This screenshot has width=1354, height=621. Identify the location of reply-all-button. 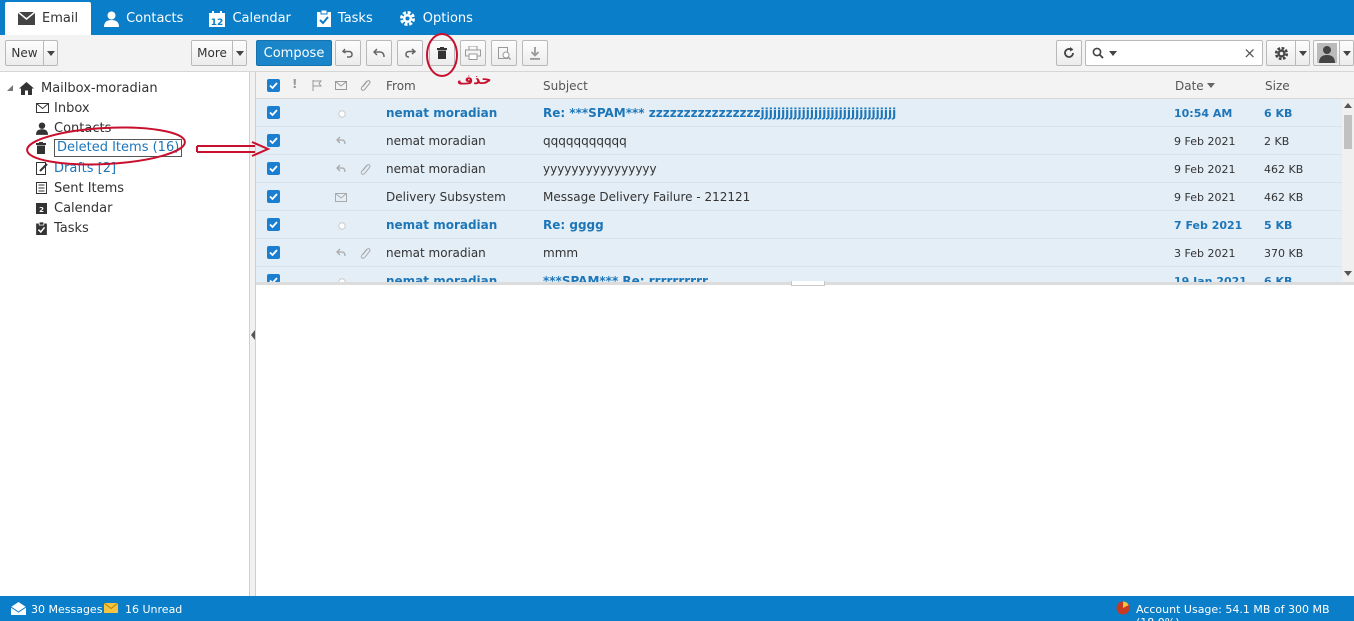
(379, 53).